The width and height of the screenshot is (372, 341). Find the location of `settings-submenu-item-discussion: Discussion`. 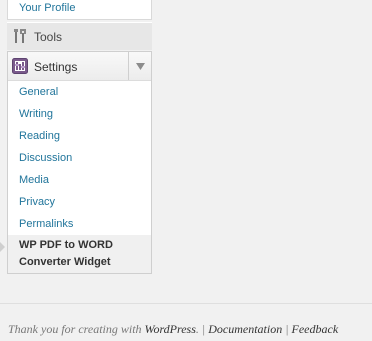

settings-submenu-item-discussion: Discussion is located at coordinates (79, 158).